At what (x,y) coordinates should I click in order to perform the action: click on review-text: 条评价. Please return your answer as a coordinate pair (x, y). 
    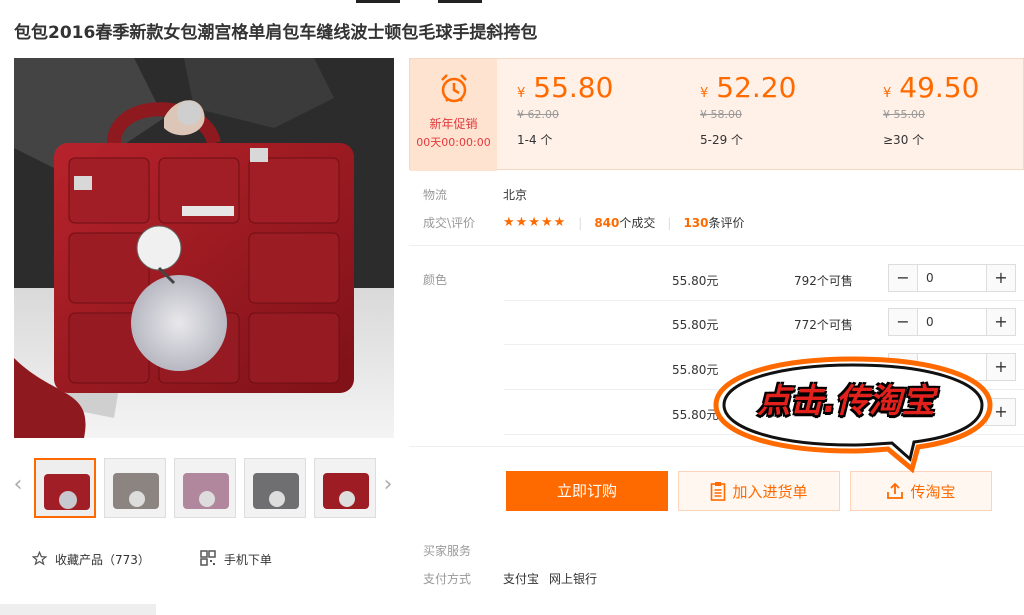
    Looking at the image, I should click on (726, 223).